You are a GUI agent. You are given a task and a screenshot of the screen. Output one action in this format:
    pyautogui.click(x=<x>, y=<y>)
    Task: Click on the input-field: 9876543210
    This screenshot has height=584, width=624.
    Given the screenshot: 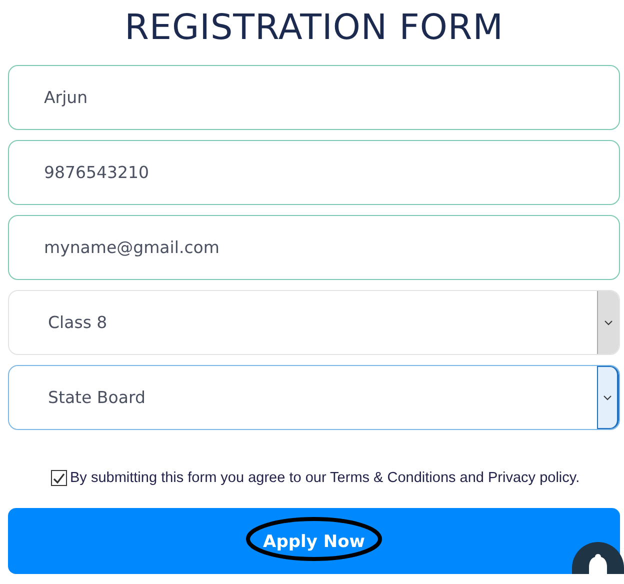 What is the action you would take?
    pyautogui.click(x=314, y=172)
    